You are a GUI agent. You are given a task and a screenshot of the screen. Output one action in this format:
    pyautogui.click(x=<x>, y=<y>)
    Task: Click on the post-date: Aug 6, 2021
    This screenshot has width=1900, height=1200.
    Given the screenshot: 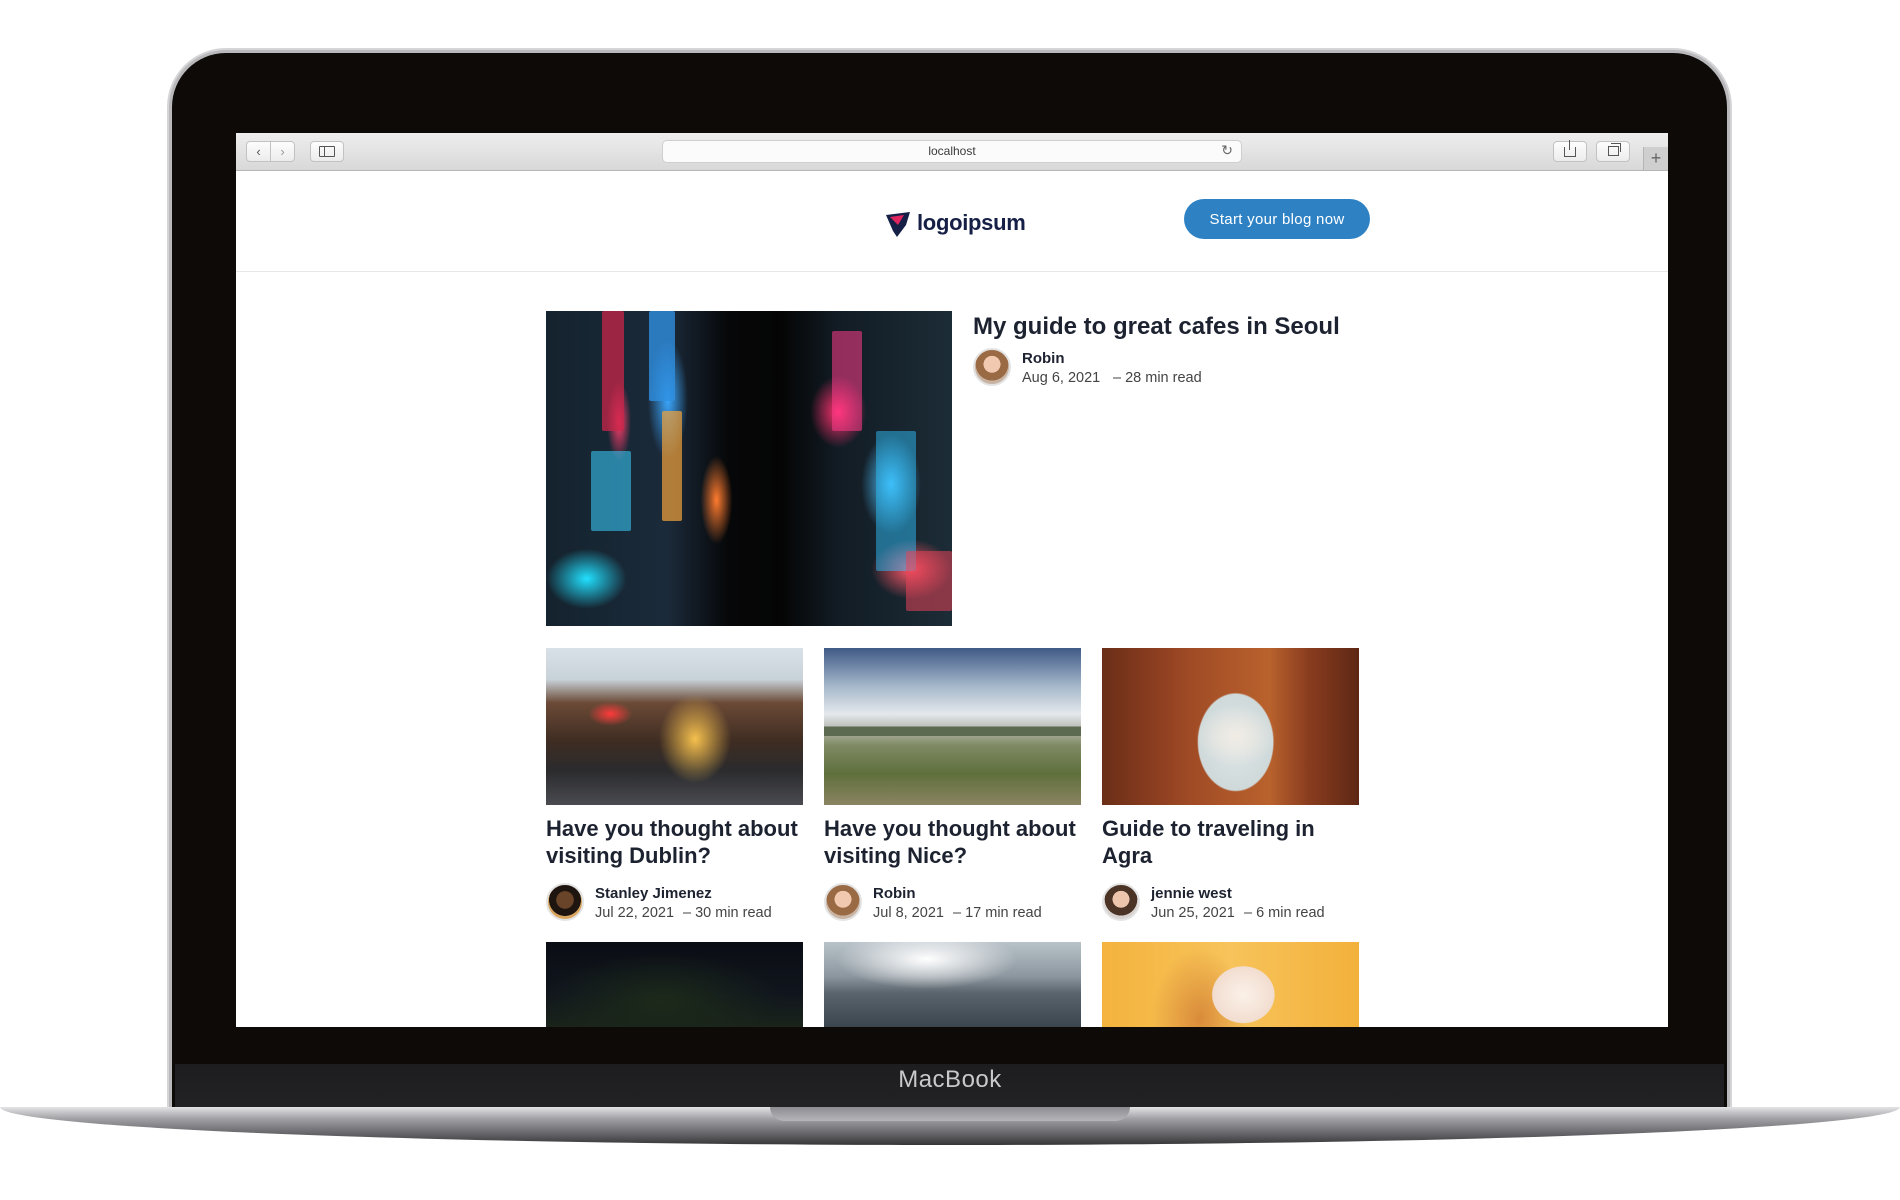 What is the action you would take?
    pyautogui.click(x=1061, y=378)
    